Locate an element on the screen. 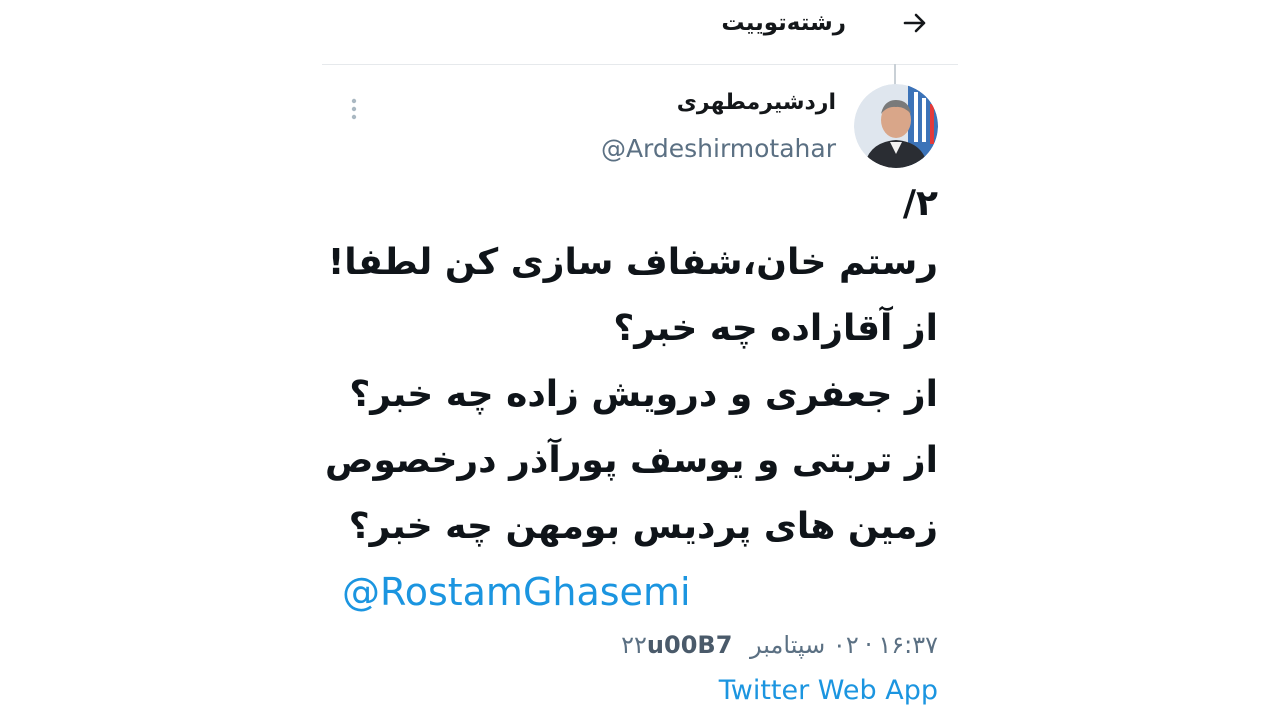  author-name: اردشیرمطهری is located at coordinates (756, 103).